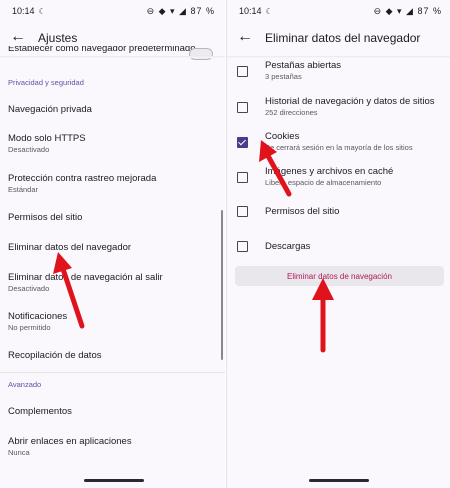 This screenshot has height=488, width=450. What do you see at coordinates (242, 142) in the screenshot?
I see `checkbox-checked` at bounding box center [242, 142].